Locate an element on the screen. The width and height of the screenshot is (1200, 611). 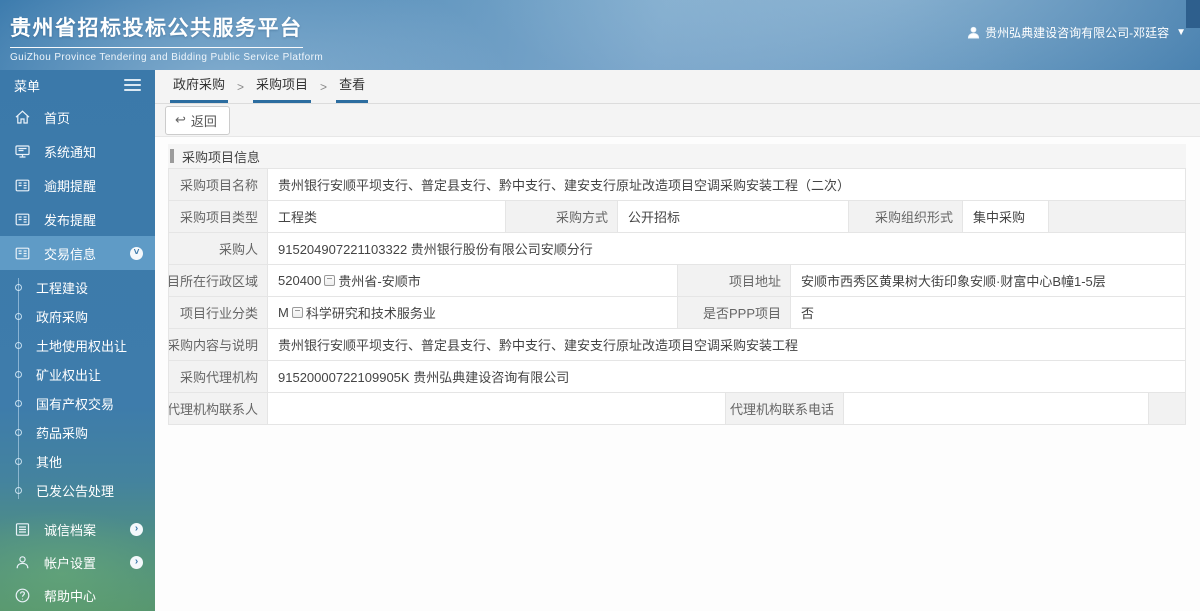
hamburger-icon is located at coordinates (132, 85).